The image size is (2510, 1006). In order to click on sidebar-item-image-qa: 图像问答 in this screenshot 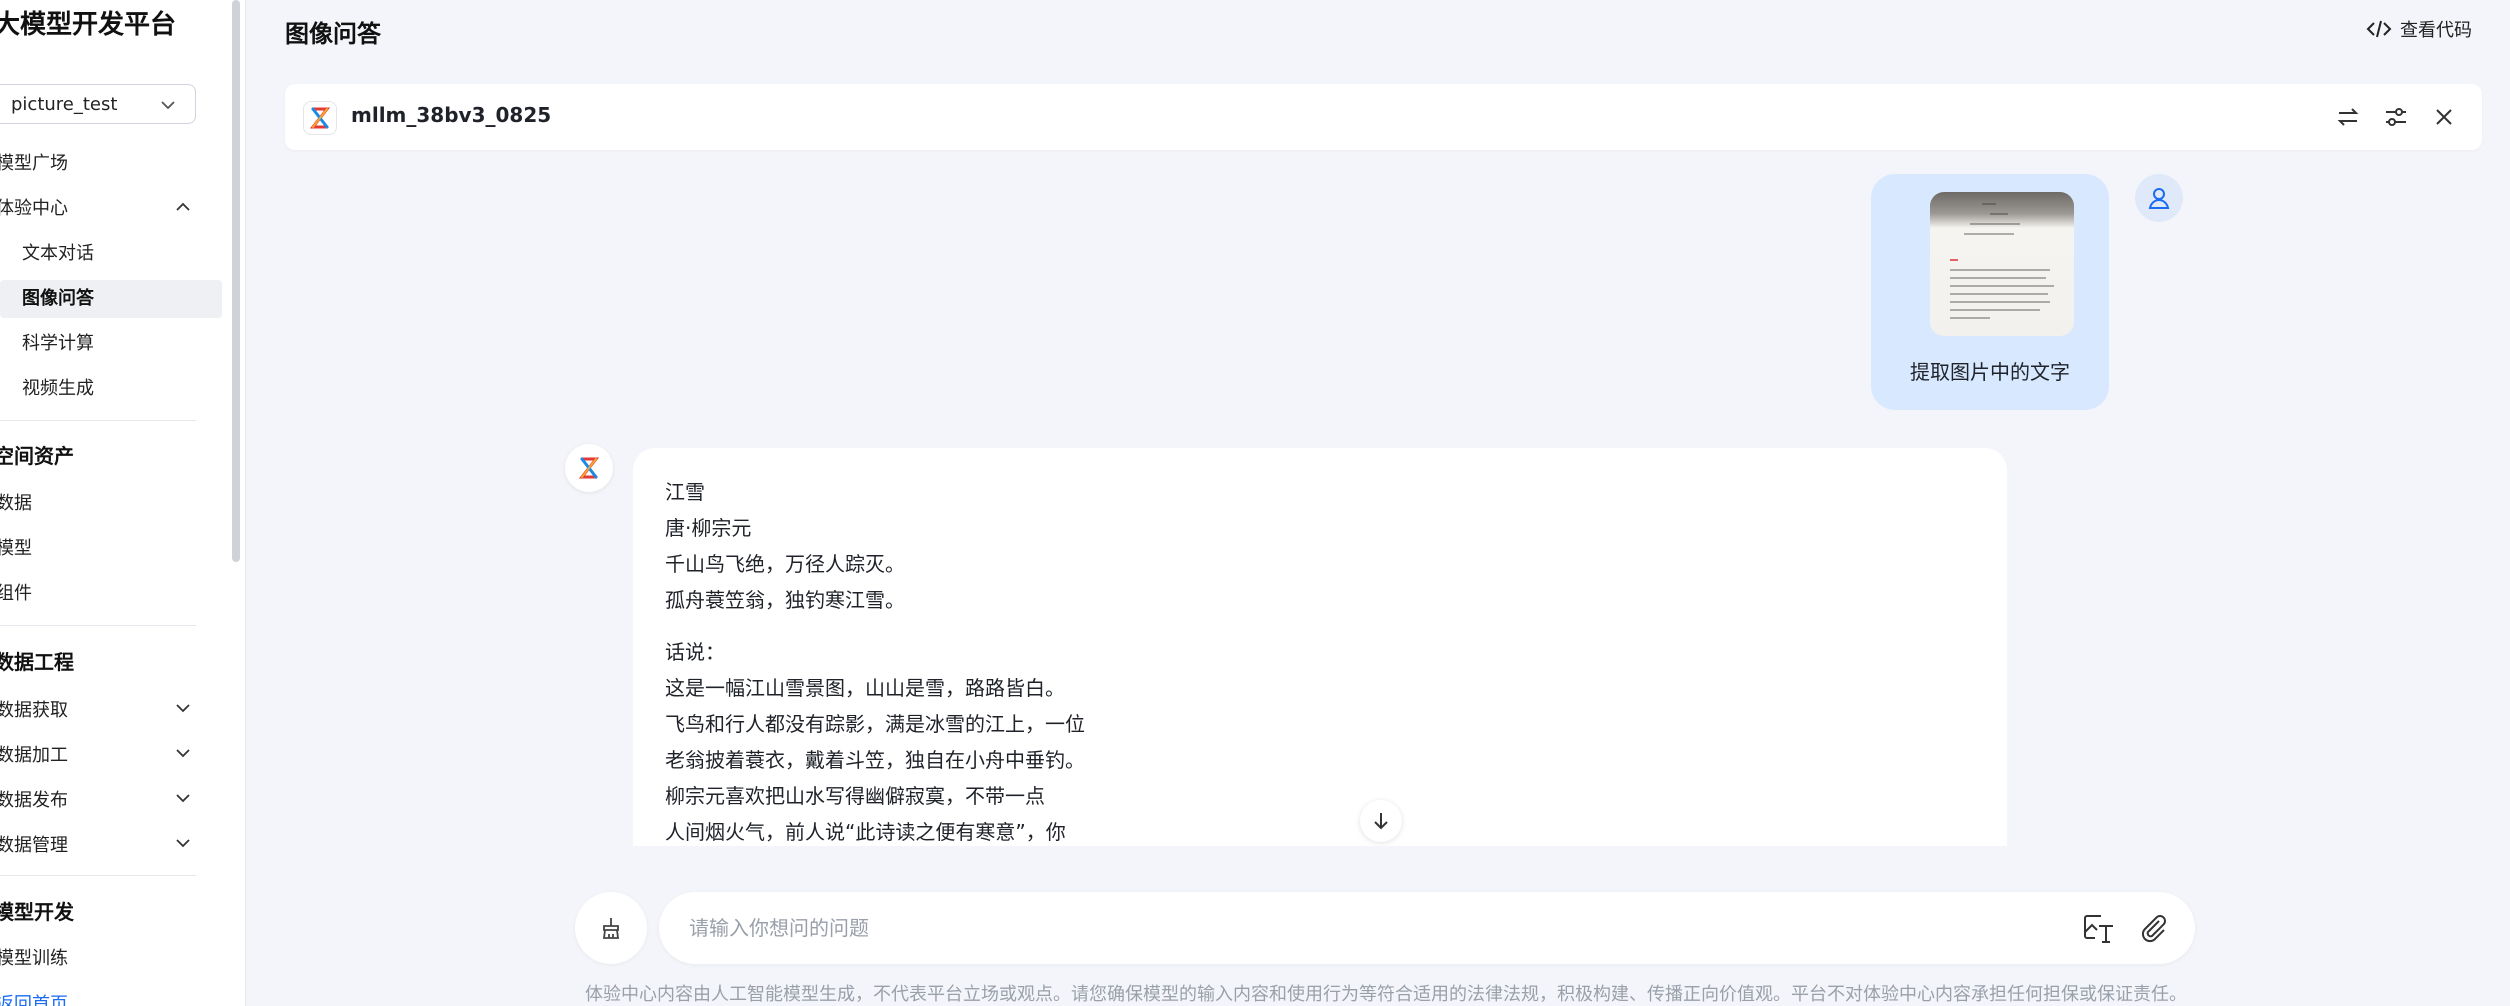, I will do `click(58, 297)`.